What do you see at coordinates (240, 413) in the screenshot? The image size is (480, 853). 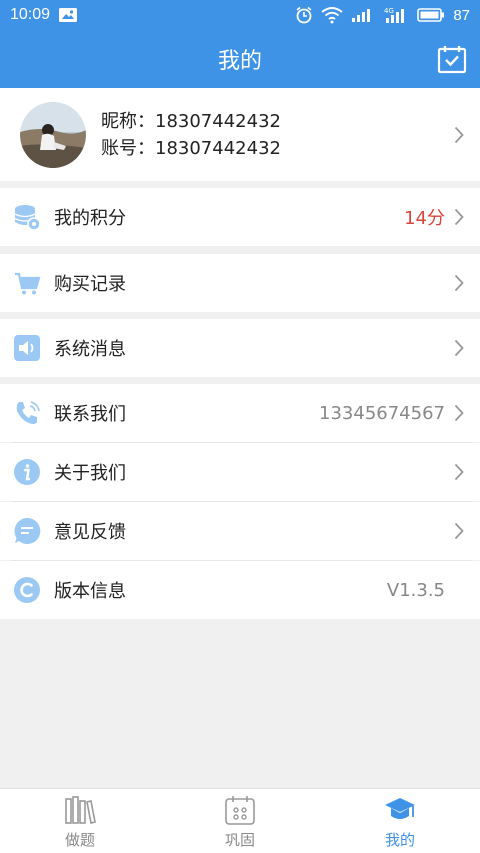 I see `menu-item-contact: 联系我们 13345674567` at bounding box center [240, 413].